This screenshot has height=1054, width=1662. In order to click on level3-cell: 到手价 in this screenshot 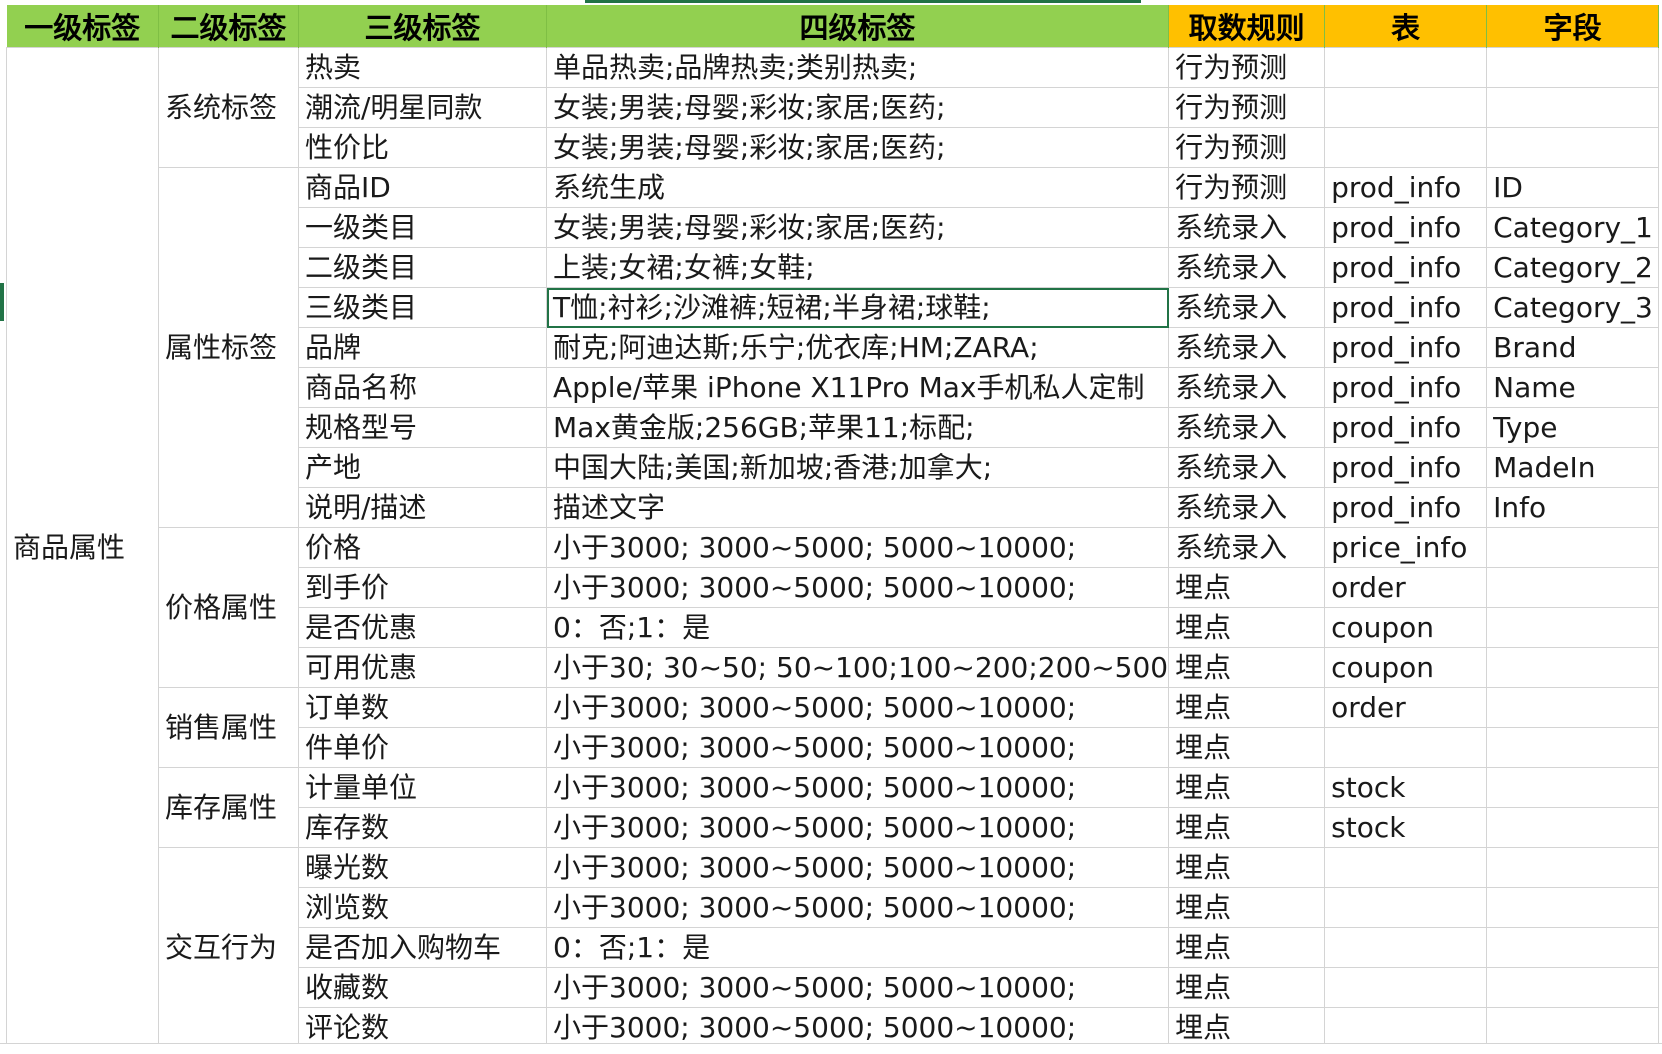, I will do `click(422, 587)`.